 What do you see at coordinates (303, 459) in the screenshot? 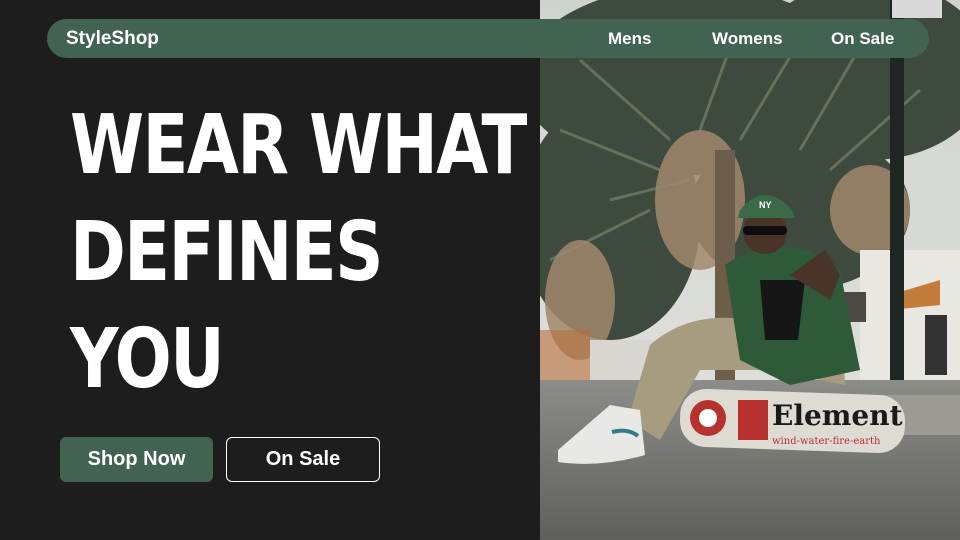
I see `on-sale-button: On Sale` at bounding box center [303, 459].